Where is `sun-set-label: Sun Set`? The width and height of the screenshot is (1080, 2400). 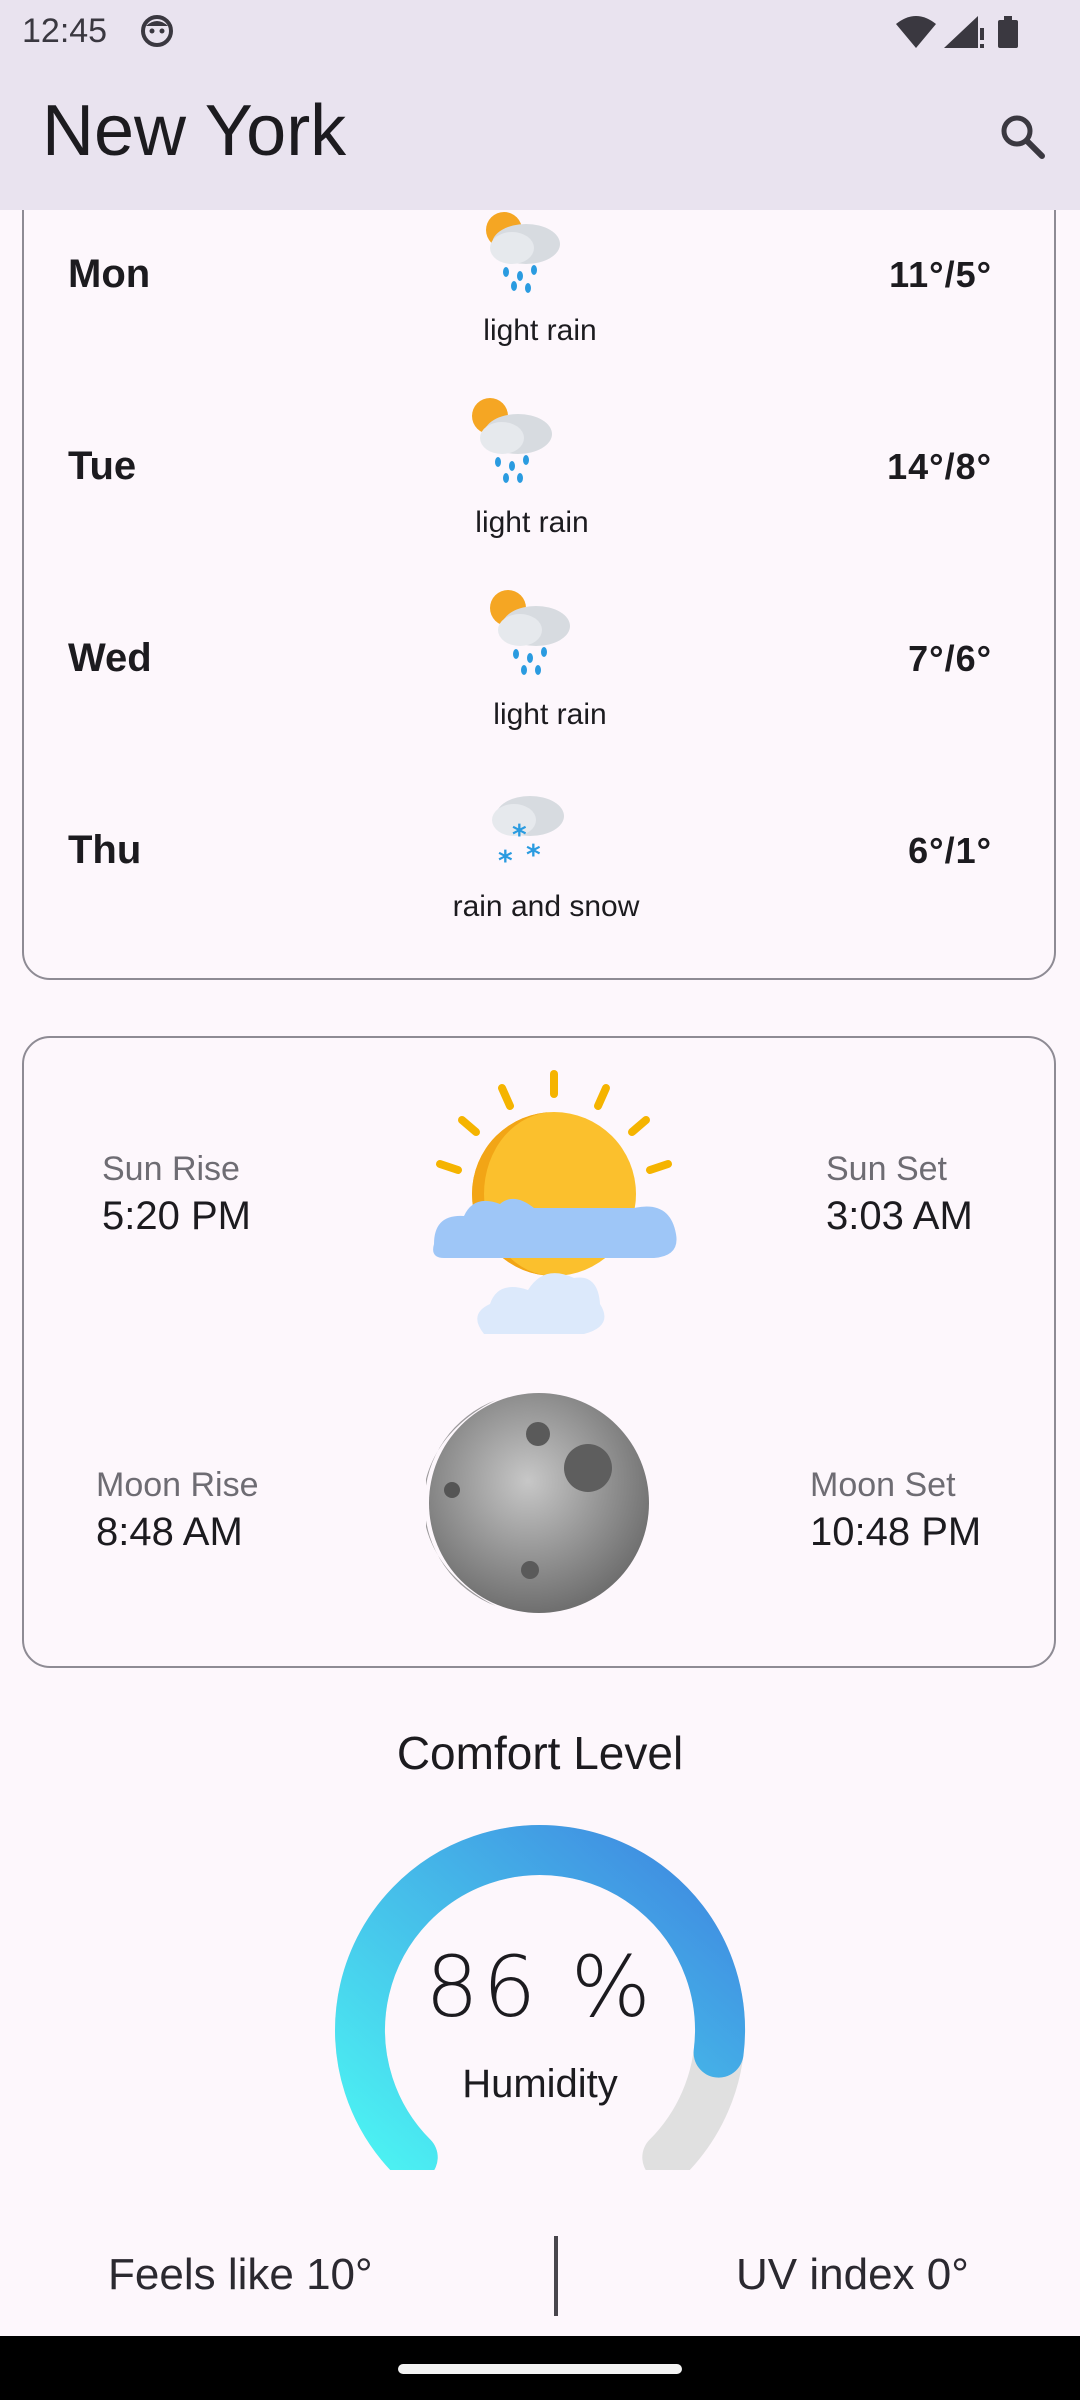
sun-set-label: Sun Set is located at coordinates (886, 1169).